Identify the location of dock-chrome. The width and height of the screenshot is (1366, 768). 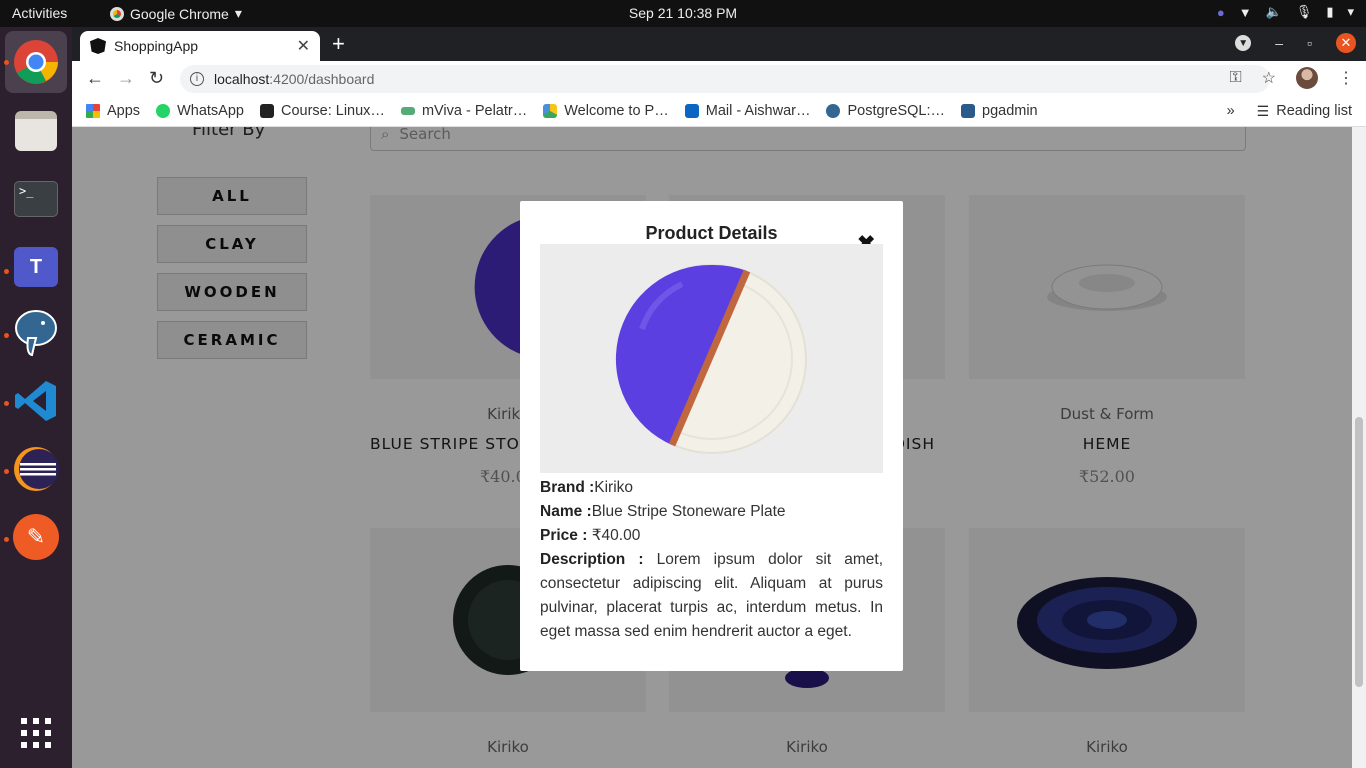
(36, 62).